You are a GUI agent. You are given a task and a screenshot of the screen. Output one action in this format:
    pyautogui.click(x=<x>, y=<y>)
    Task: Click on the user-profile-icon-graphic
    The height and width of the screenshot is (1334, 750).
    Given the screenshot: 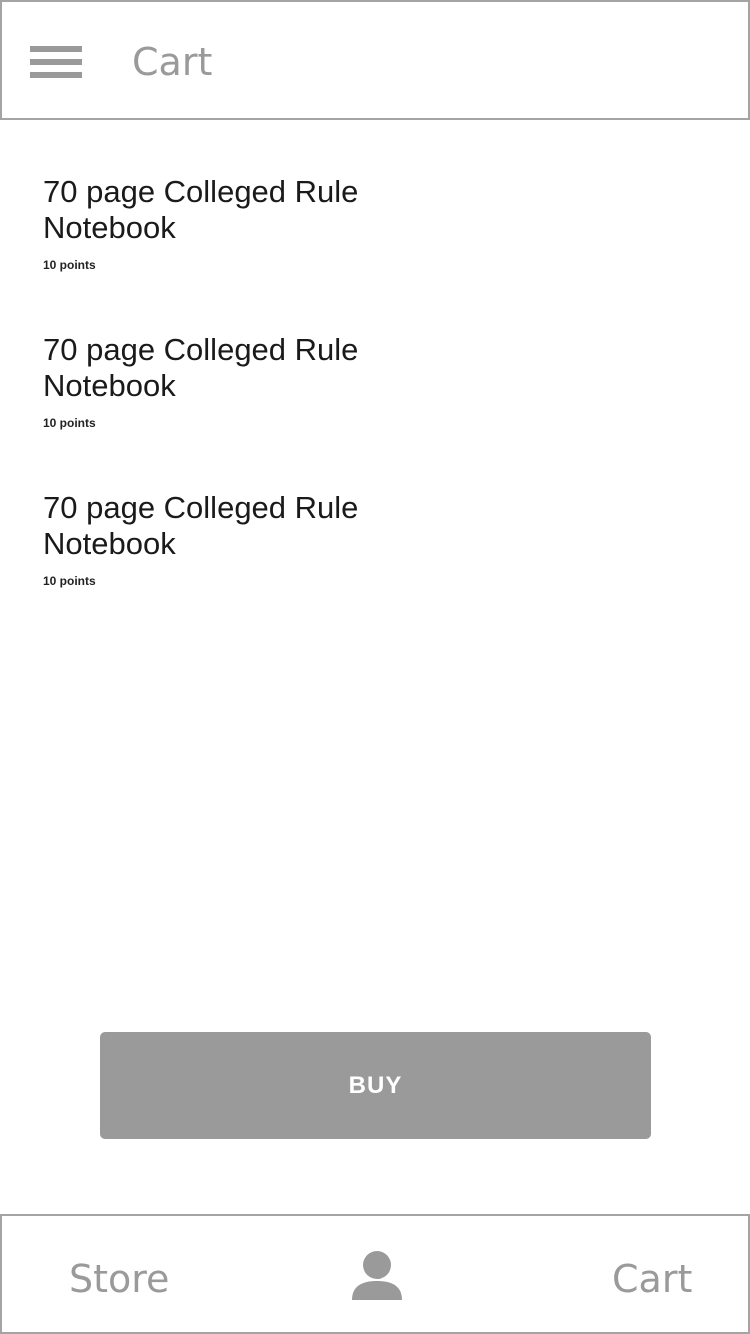 What is the action you would take?
    pyautogui.click(x=377, y=1275)
    